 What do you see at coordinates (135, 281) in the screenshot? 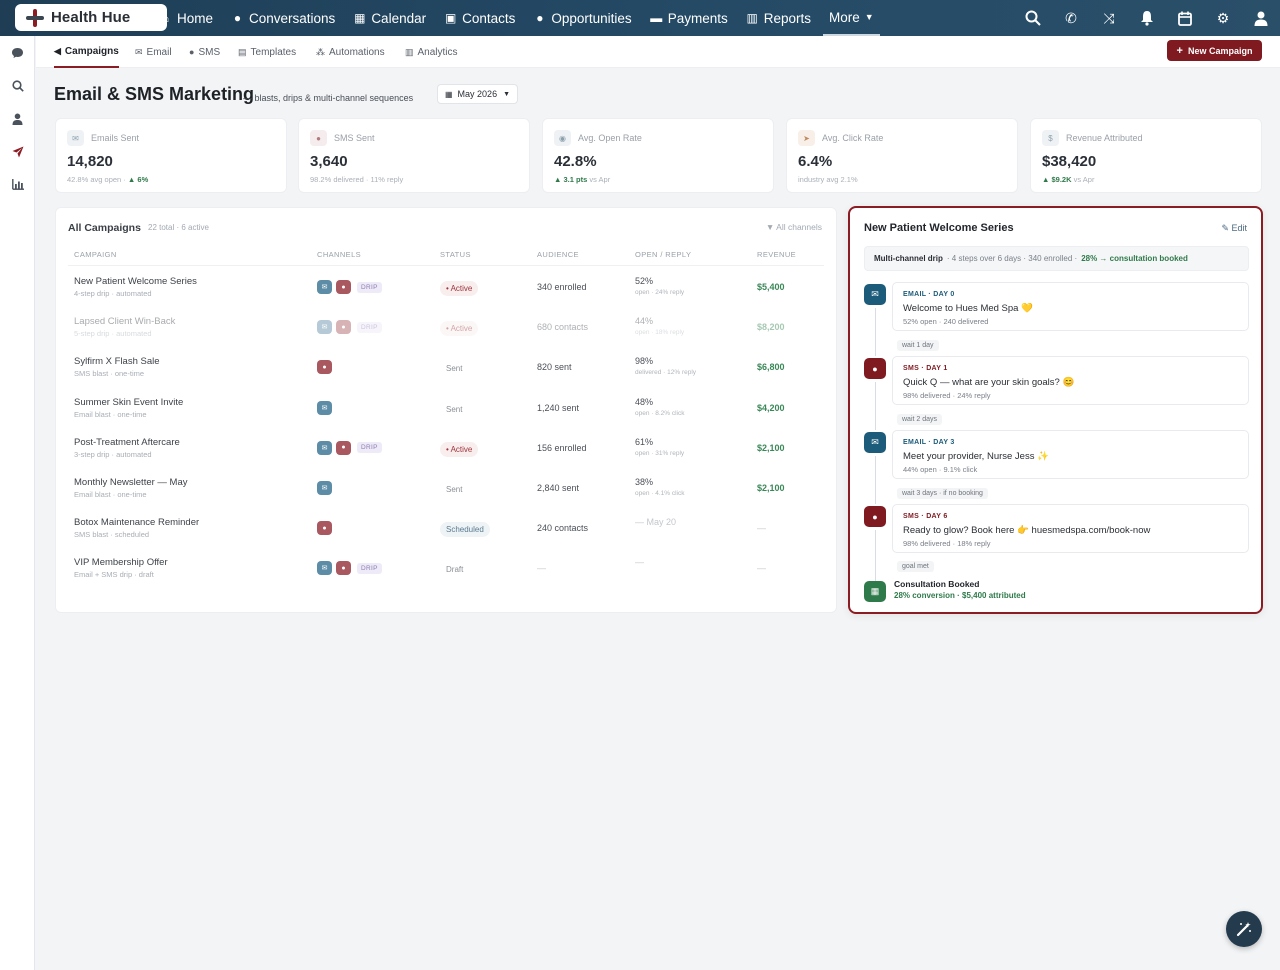
I see `campaign-name: New Patient Welcome Series` at bounding box center [135, 281].